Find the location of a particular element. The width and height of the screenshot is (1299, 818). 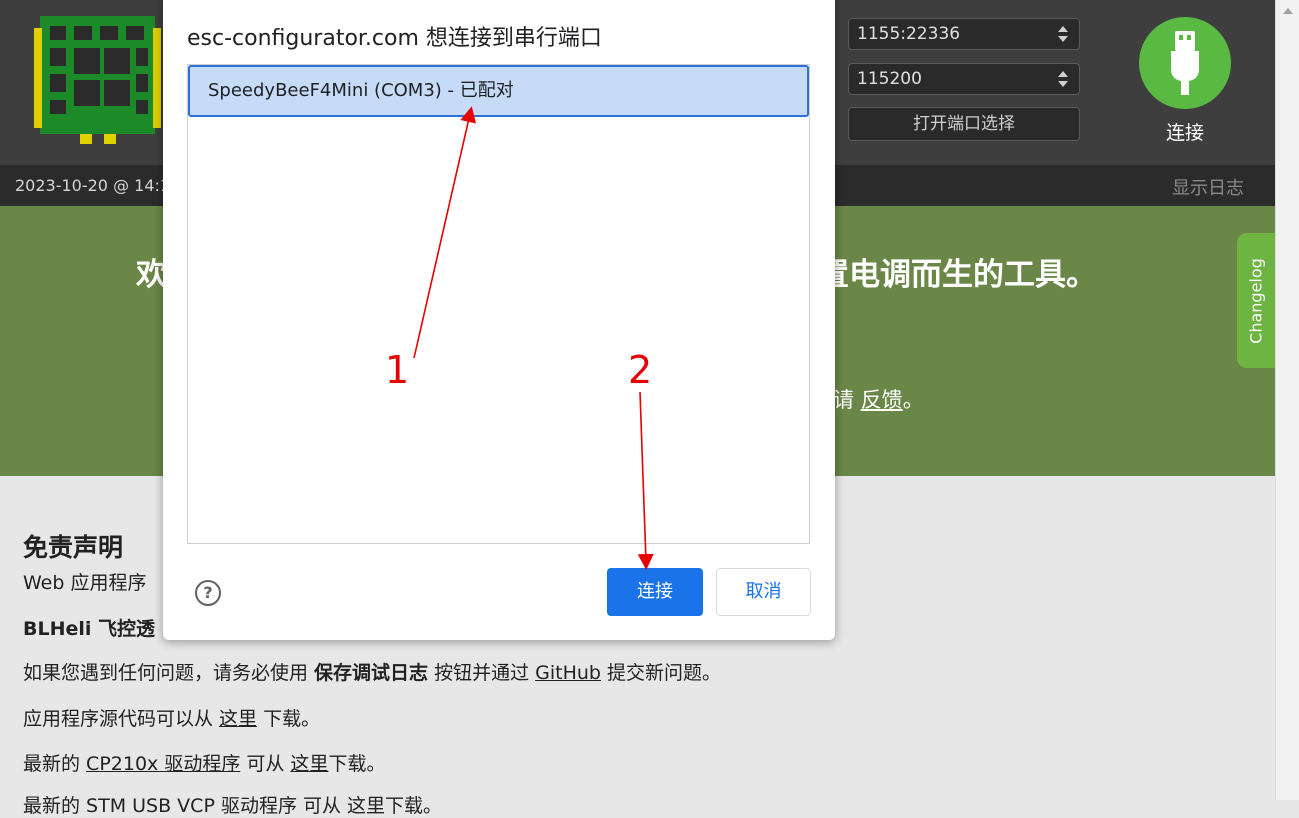

text-segment: 如果您遇到任何问题，请务必使用 is located at coordinates (169, 673).